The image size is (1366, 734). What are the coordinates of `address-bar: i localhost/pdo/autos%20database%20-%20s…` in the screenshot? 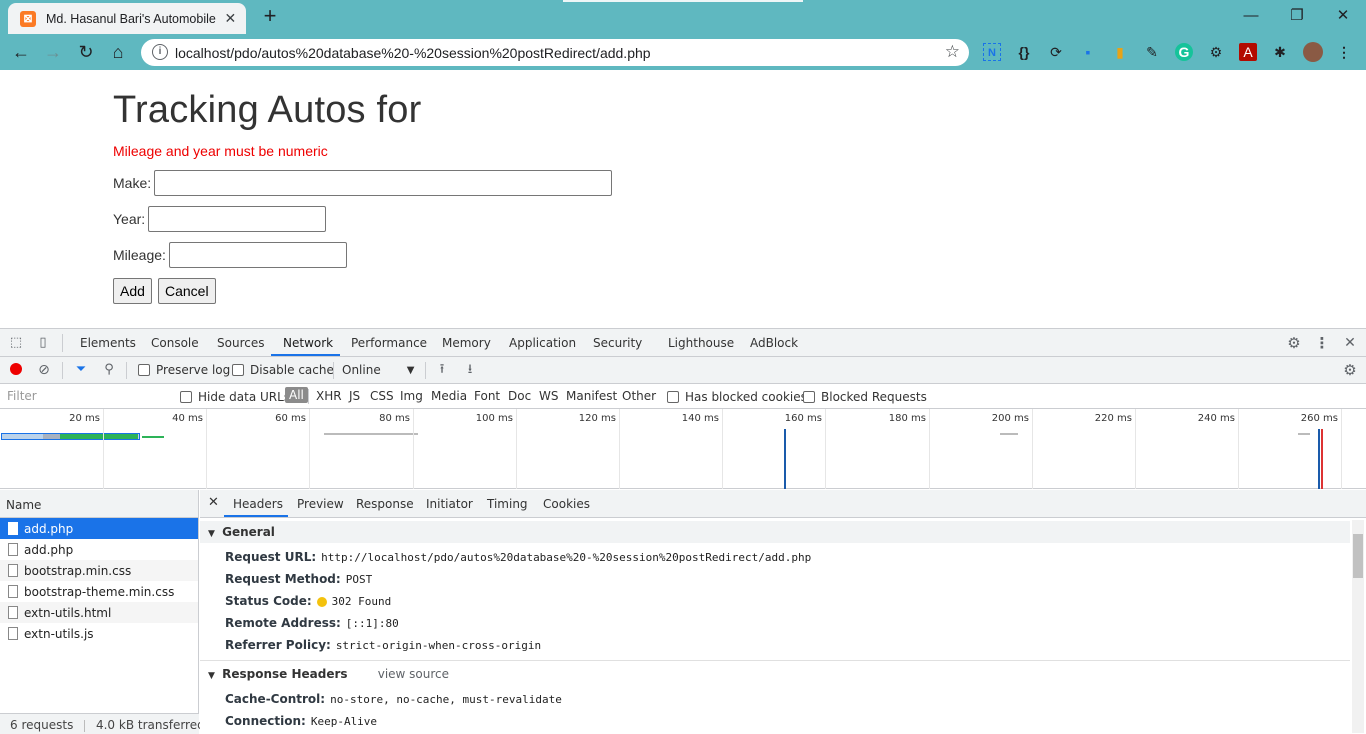 It's located at (555, 52).